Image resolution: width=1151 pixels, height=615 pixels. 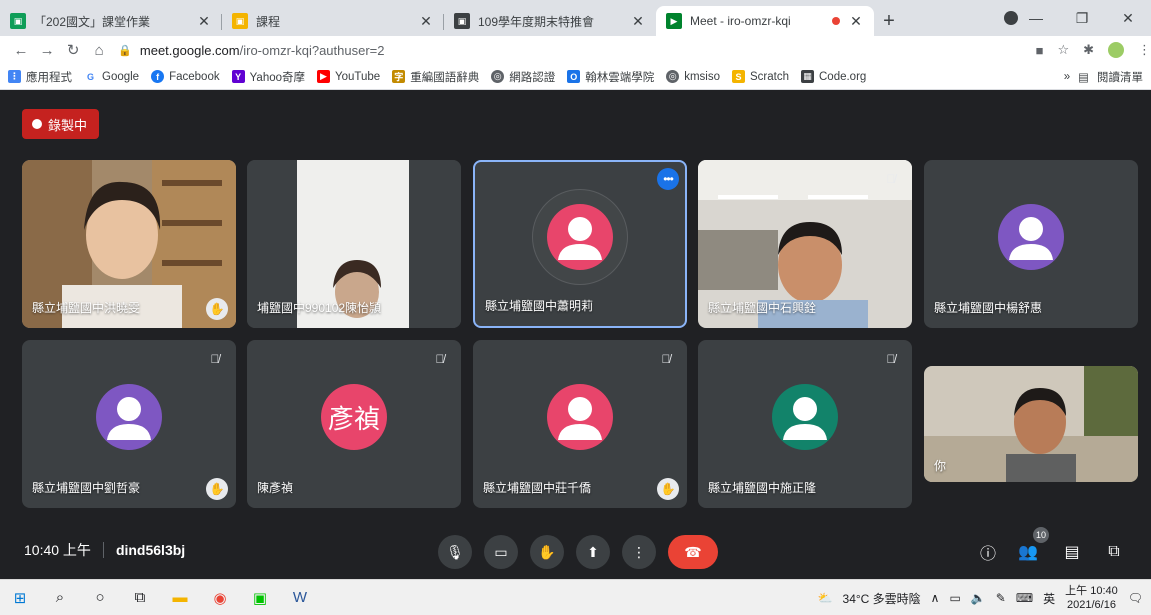 I want to click on bookmark-google: G Google, so click(x=111, y=76).